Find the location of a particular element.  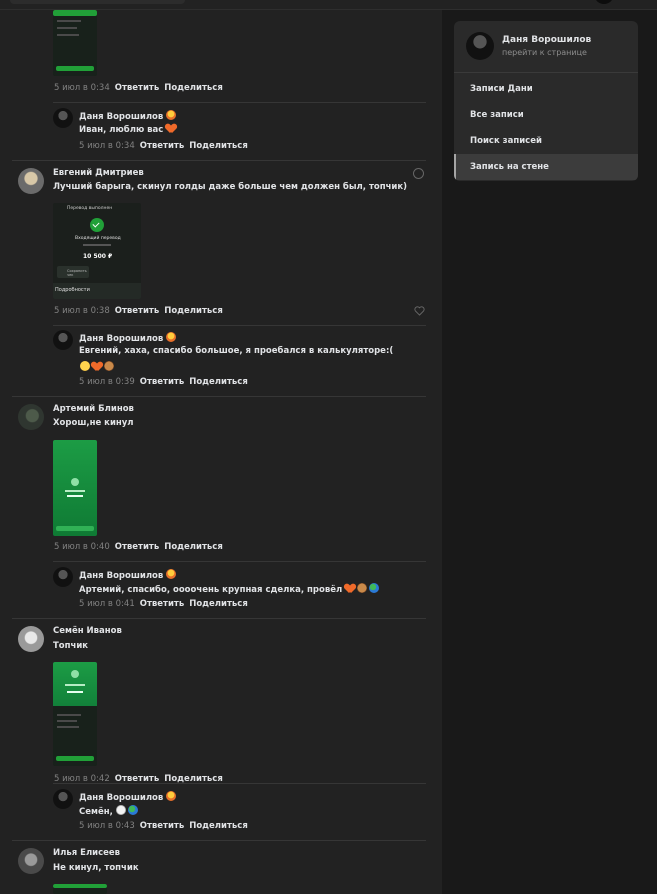

comment-time: 5 июл в 0:40 is located at coordinates (82, 547).